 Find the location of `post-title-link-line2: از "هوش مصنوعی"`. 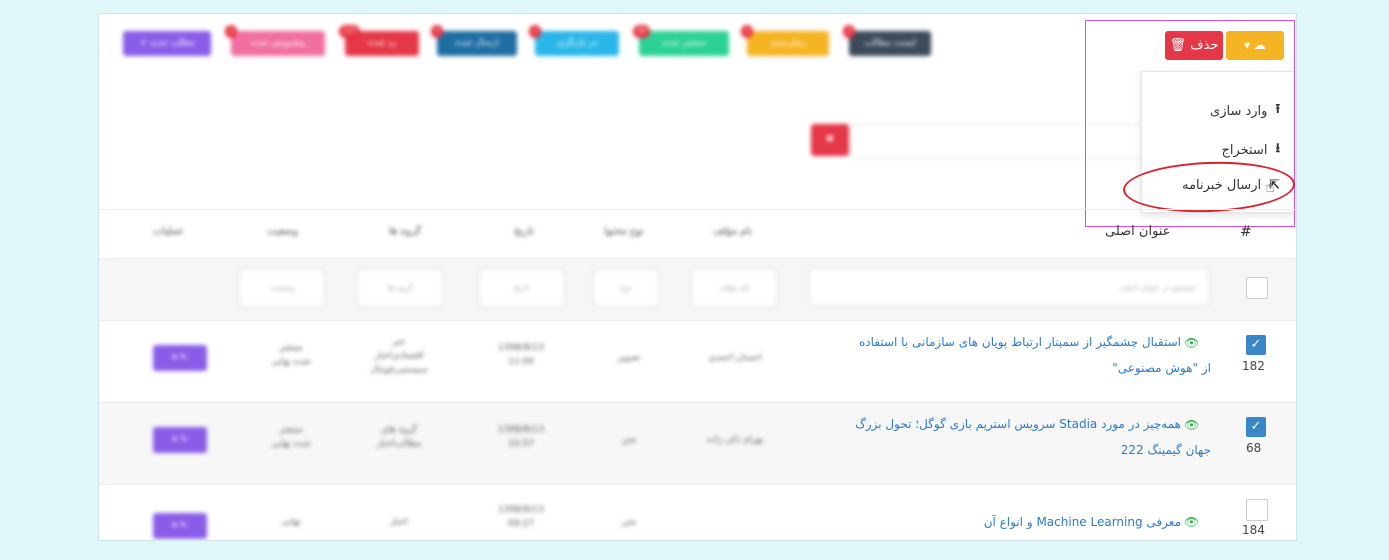

post-title-link-line2: از "هوش مصنوعی" is located at coordinates (1161, 368).